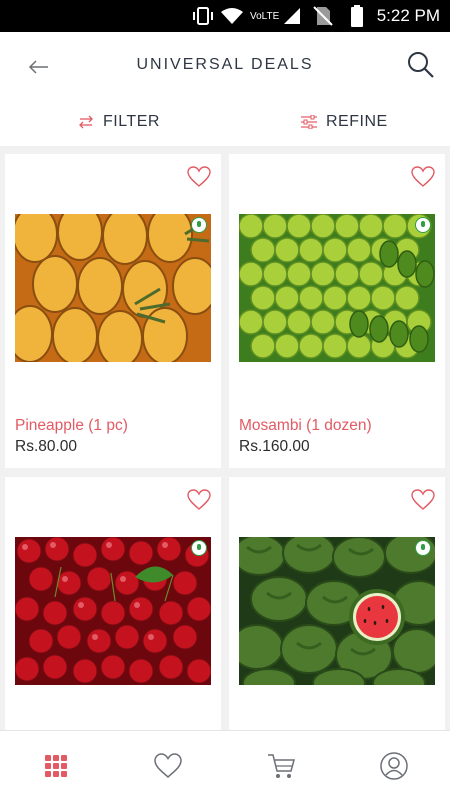 The height and width of the screenshot is (801, 450). I want to click on product-price: Rs.80.00, so click(46, 446).